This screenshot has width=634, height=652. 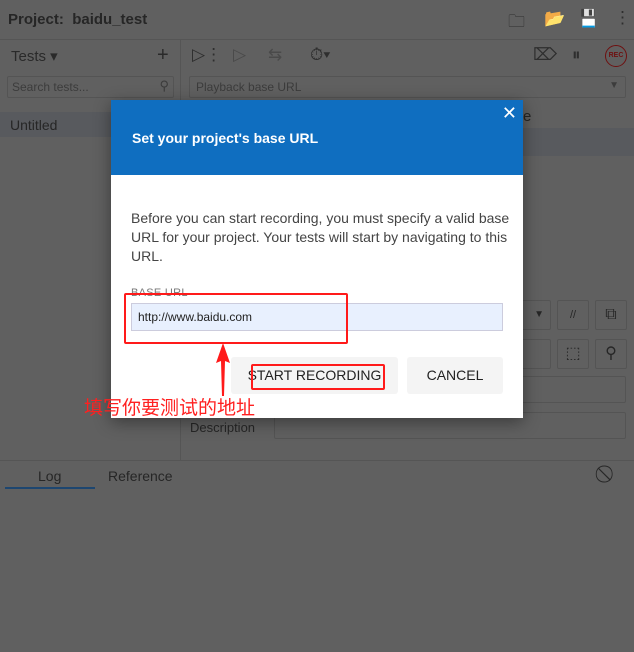 I want to click on tab-reference: Reference, so click(x=140, y=476).